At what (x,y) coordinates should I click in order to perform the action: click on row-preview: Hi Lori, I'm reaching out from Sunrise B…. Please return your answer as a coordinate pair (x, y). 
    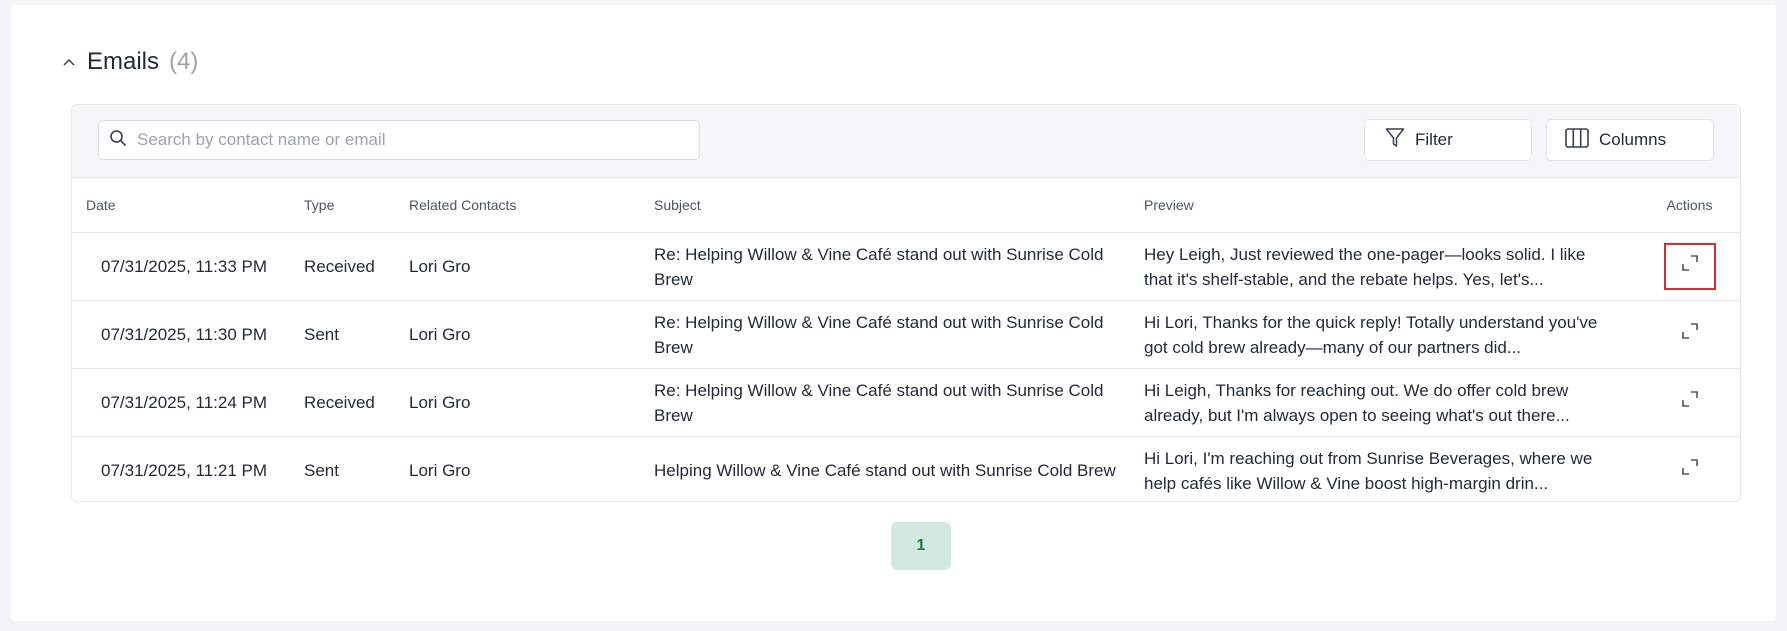
    Looking at the image, I should click on (1368, 470).